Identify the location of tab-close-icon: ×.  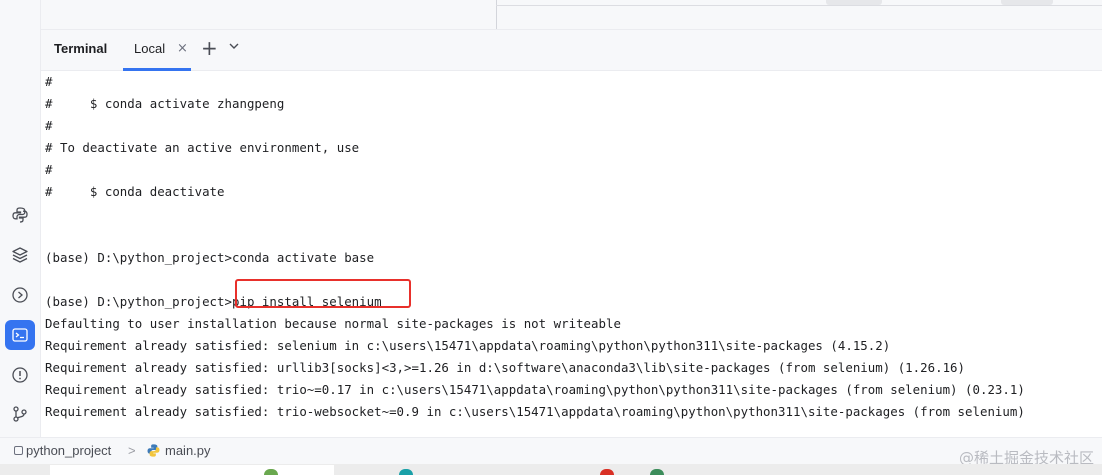
(182, 48).